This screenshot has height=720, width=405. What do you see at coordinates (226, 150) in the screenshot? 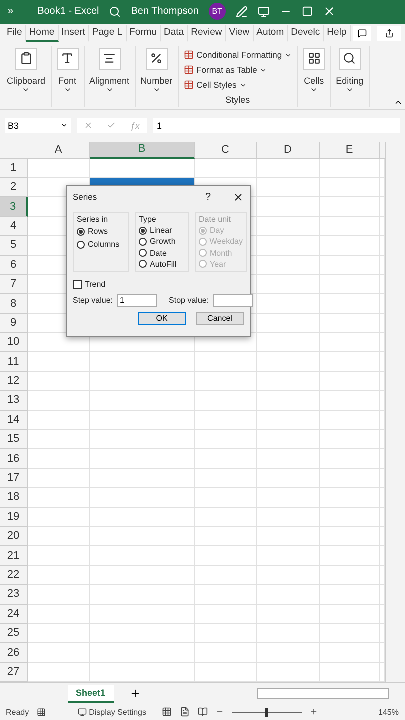
I see `column-header: C` at bounding box center [226, 150].